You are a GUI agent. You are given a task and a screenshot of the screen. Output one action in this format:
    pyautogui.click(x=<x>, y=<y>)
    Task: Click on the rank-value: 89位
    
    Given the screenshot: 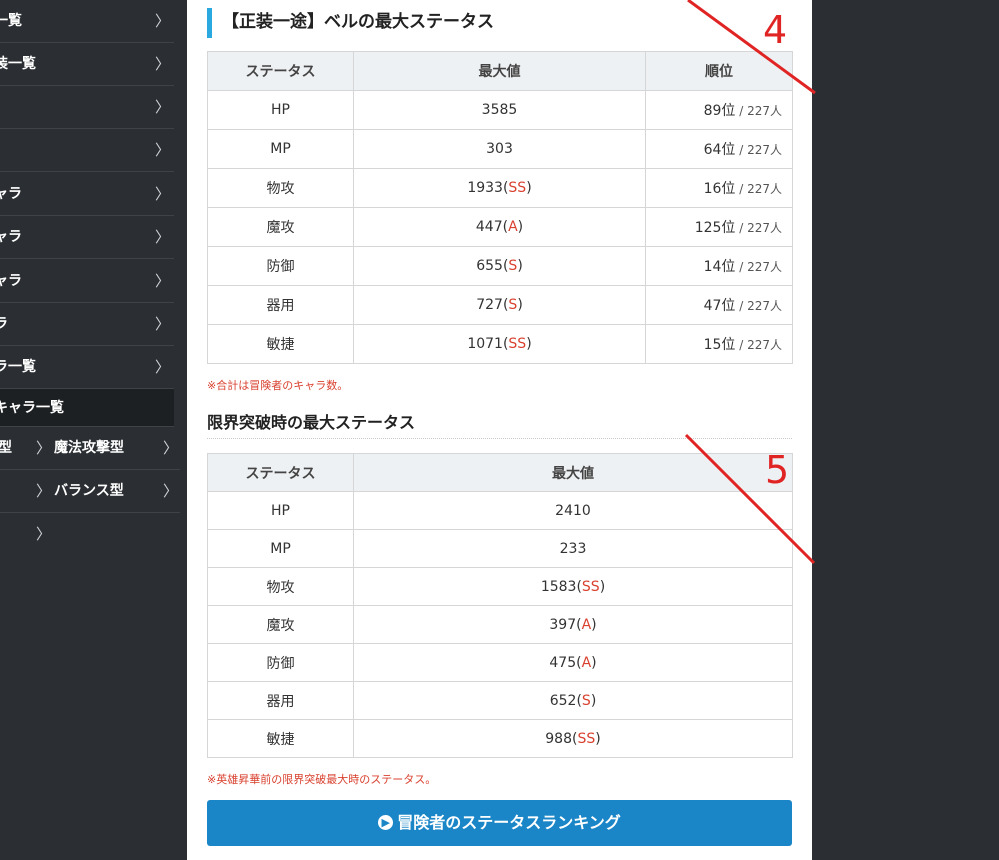 What is the action you would take?
    pyautogui.click(x=719, y=111)
    